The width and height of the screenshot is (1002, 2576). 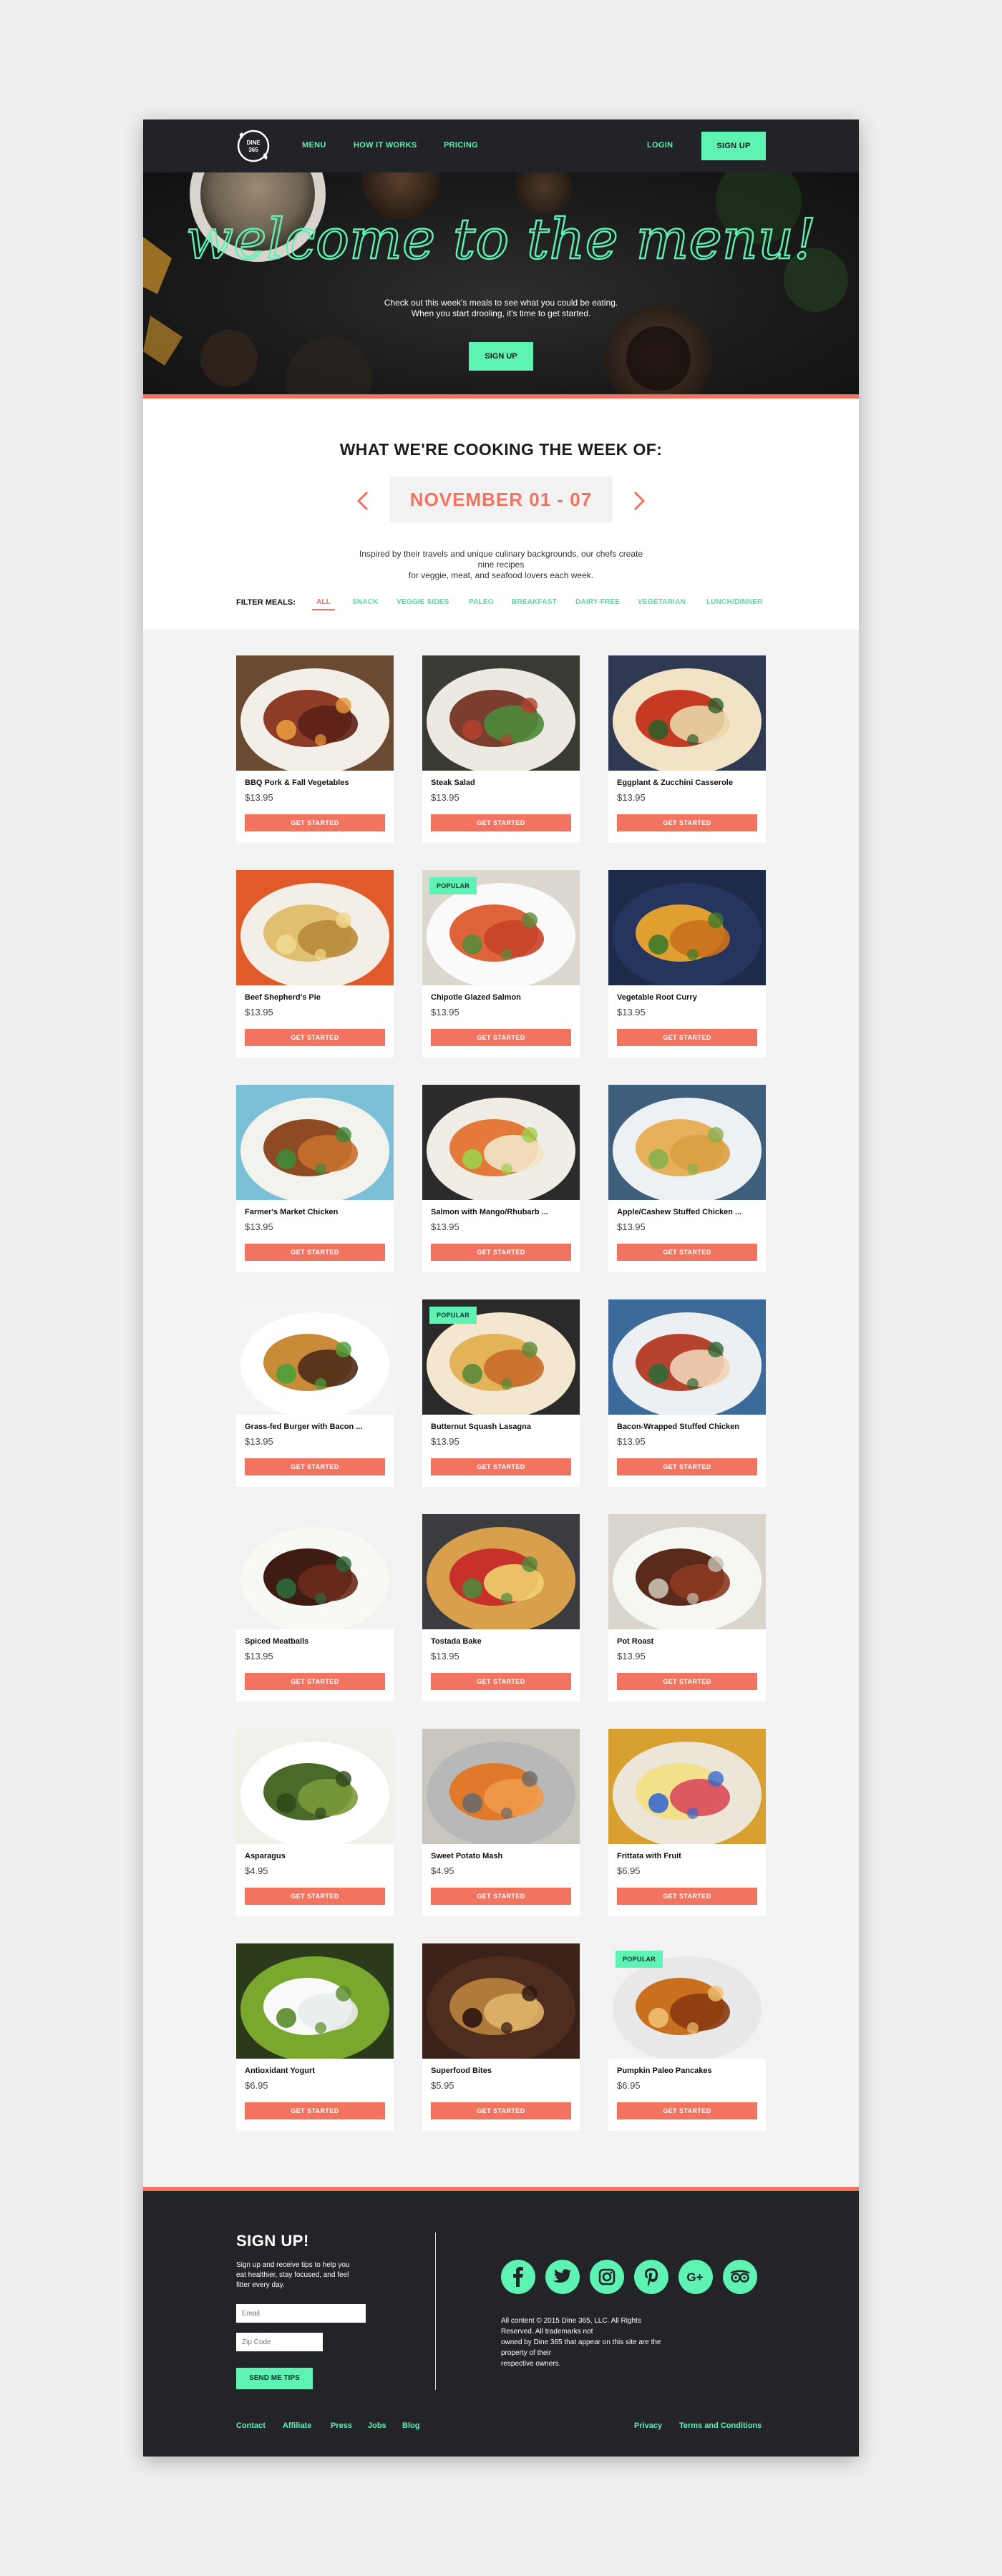 What do you see at coordinates (639, 501) in the screenshot?
I see `chevron-right-icon` at bounding box center [639, 501].